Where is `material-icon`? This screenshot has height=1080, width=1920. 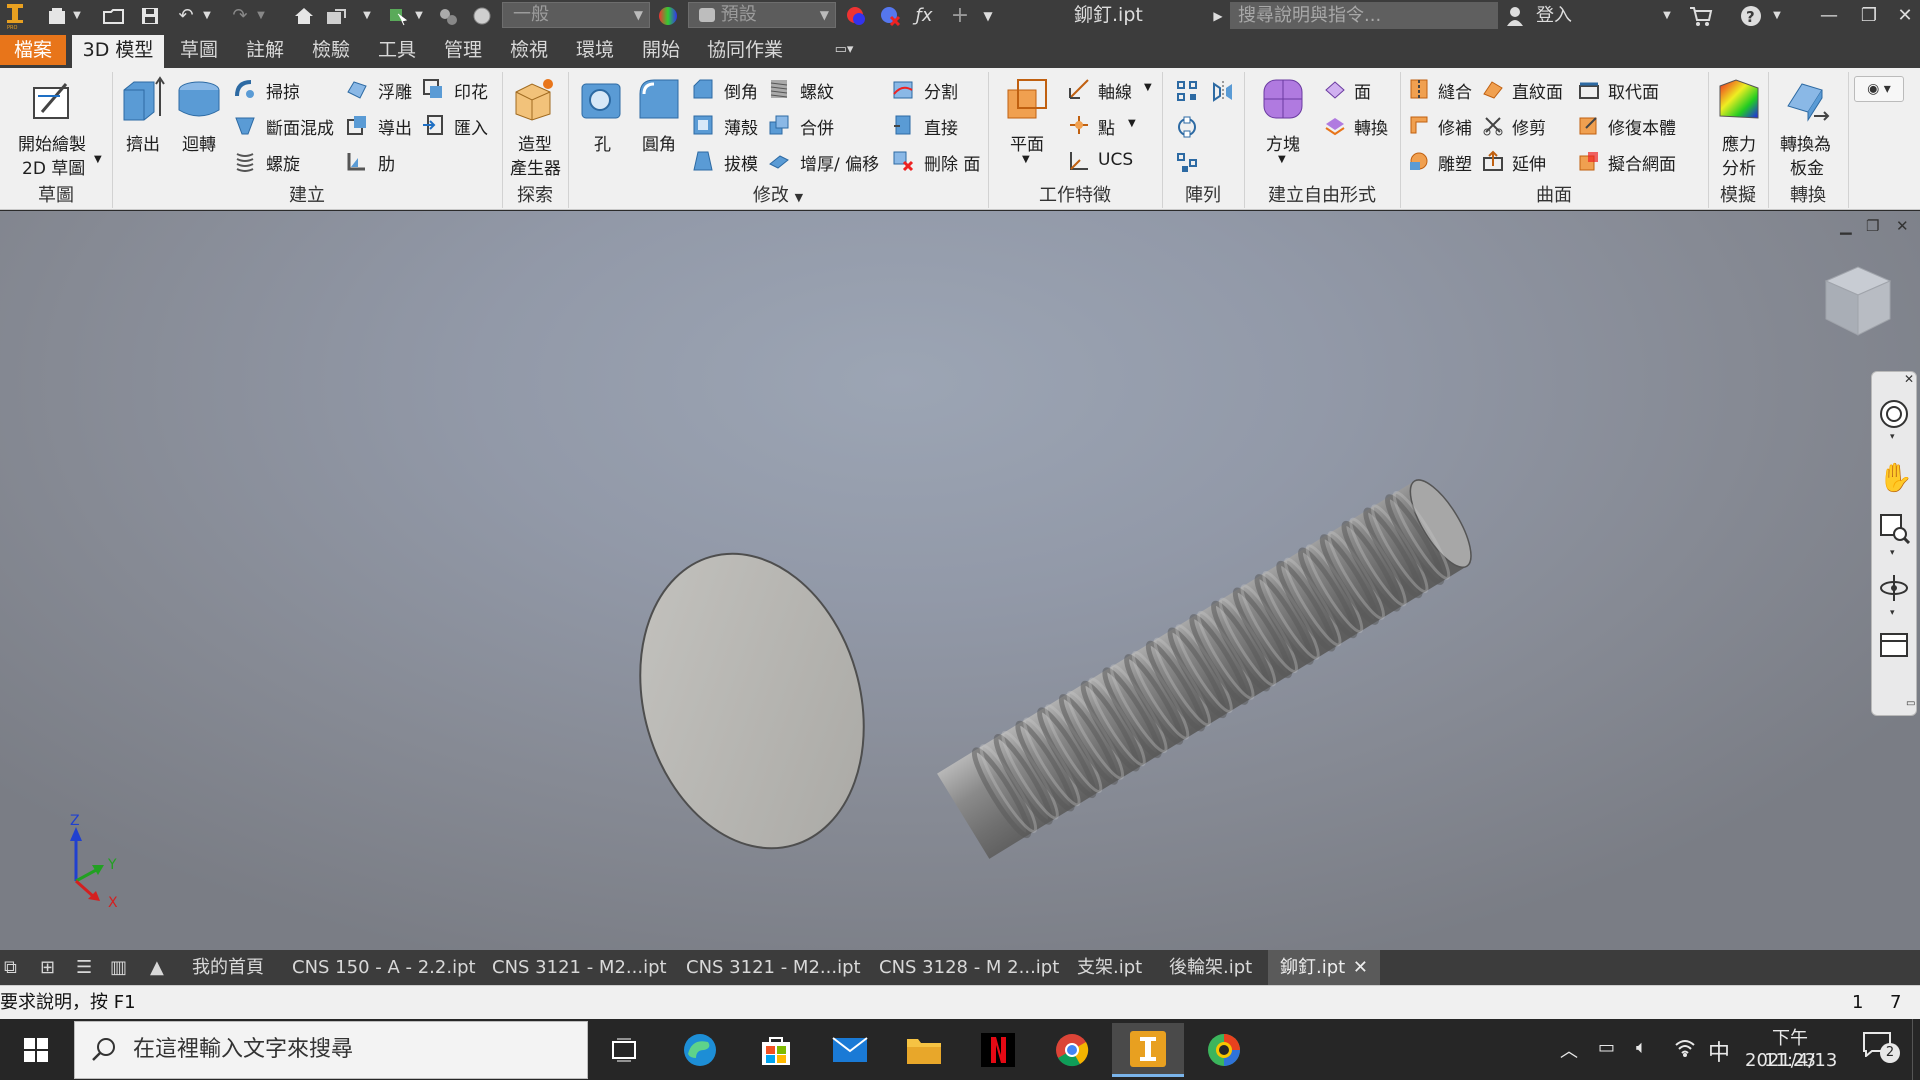
material-icon is located at coordinates (448, 15).